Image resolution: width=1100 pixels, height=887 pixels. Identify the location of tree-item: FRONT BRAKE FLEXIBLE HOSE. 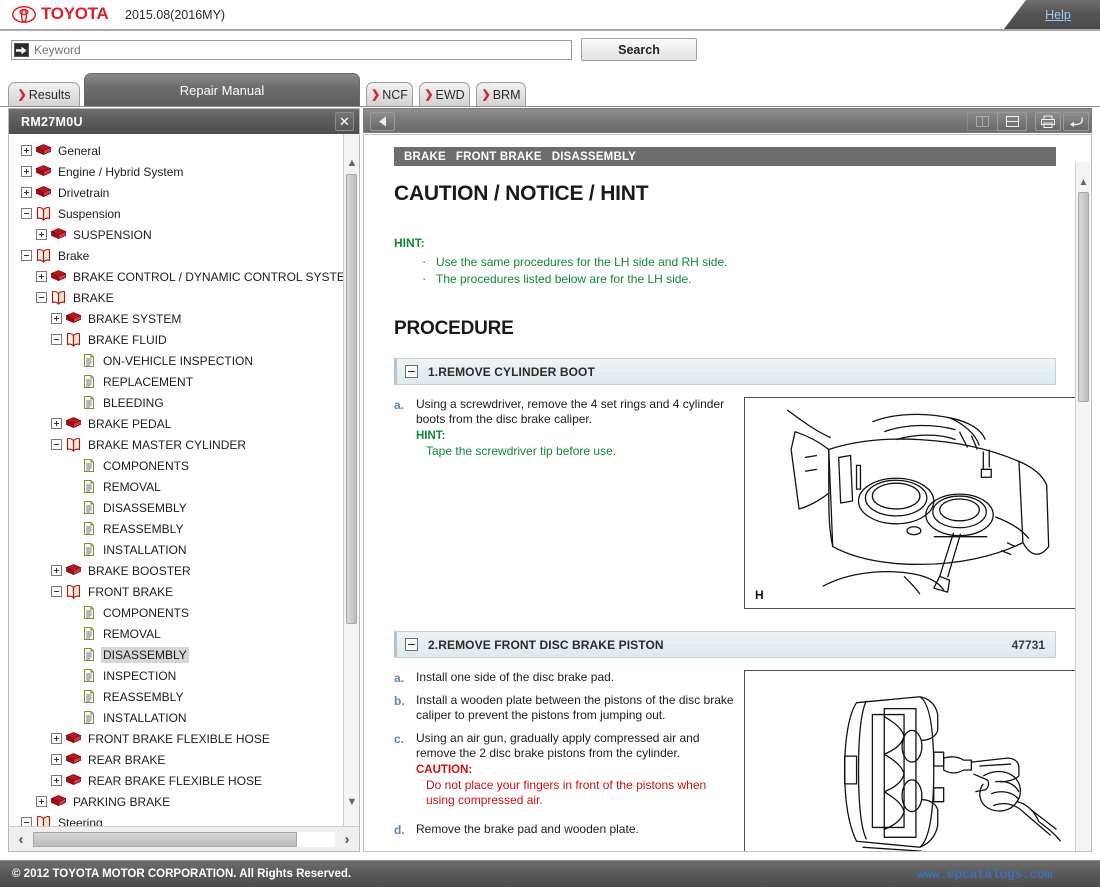
(184, 738).